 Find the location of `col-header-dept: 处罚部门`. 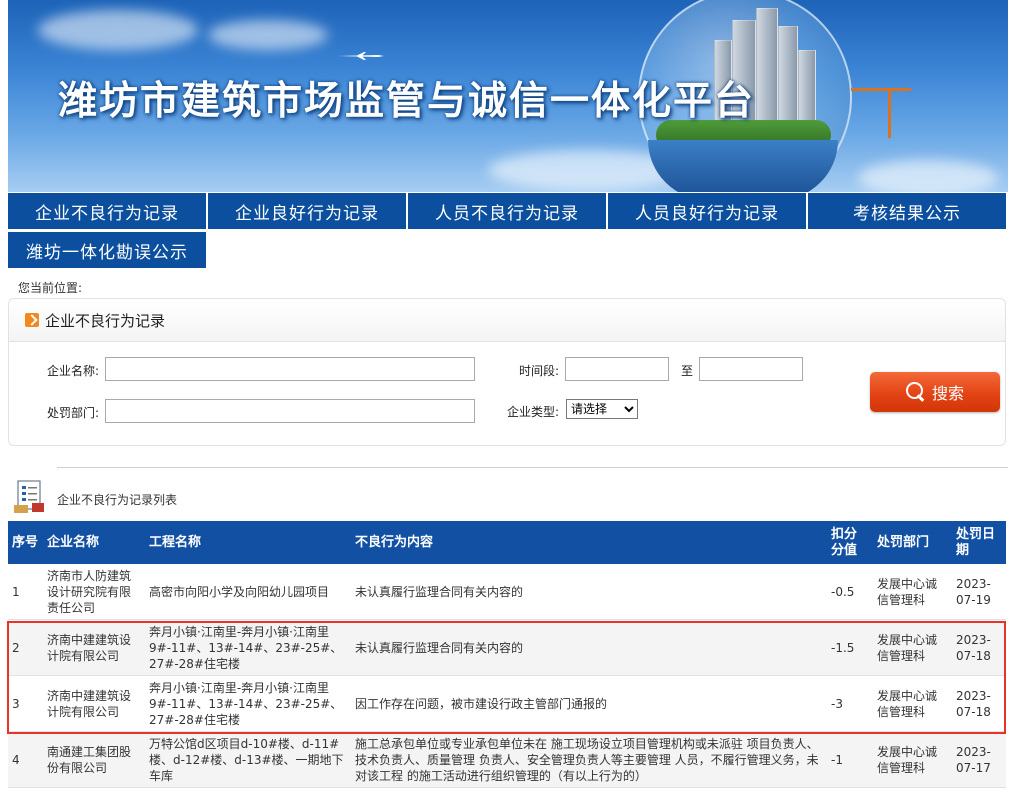

col-header-dept: 处罚部门 is located at coordinates (912, 542).